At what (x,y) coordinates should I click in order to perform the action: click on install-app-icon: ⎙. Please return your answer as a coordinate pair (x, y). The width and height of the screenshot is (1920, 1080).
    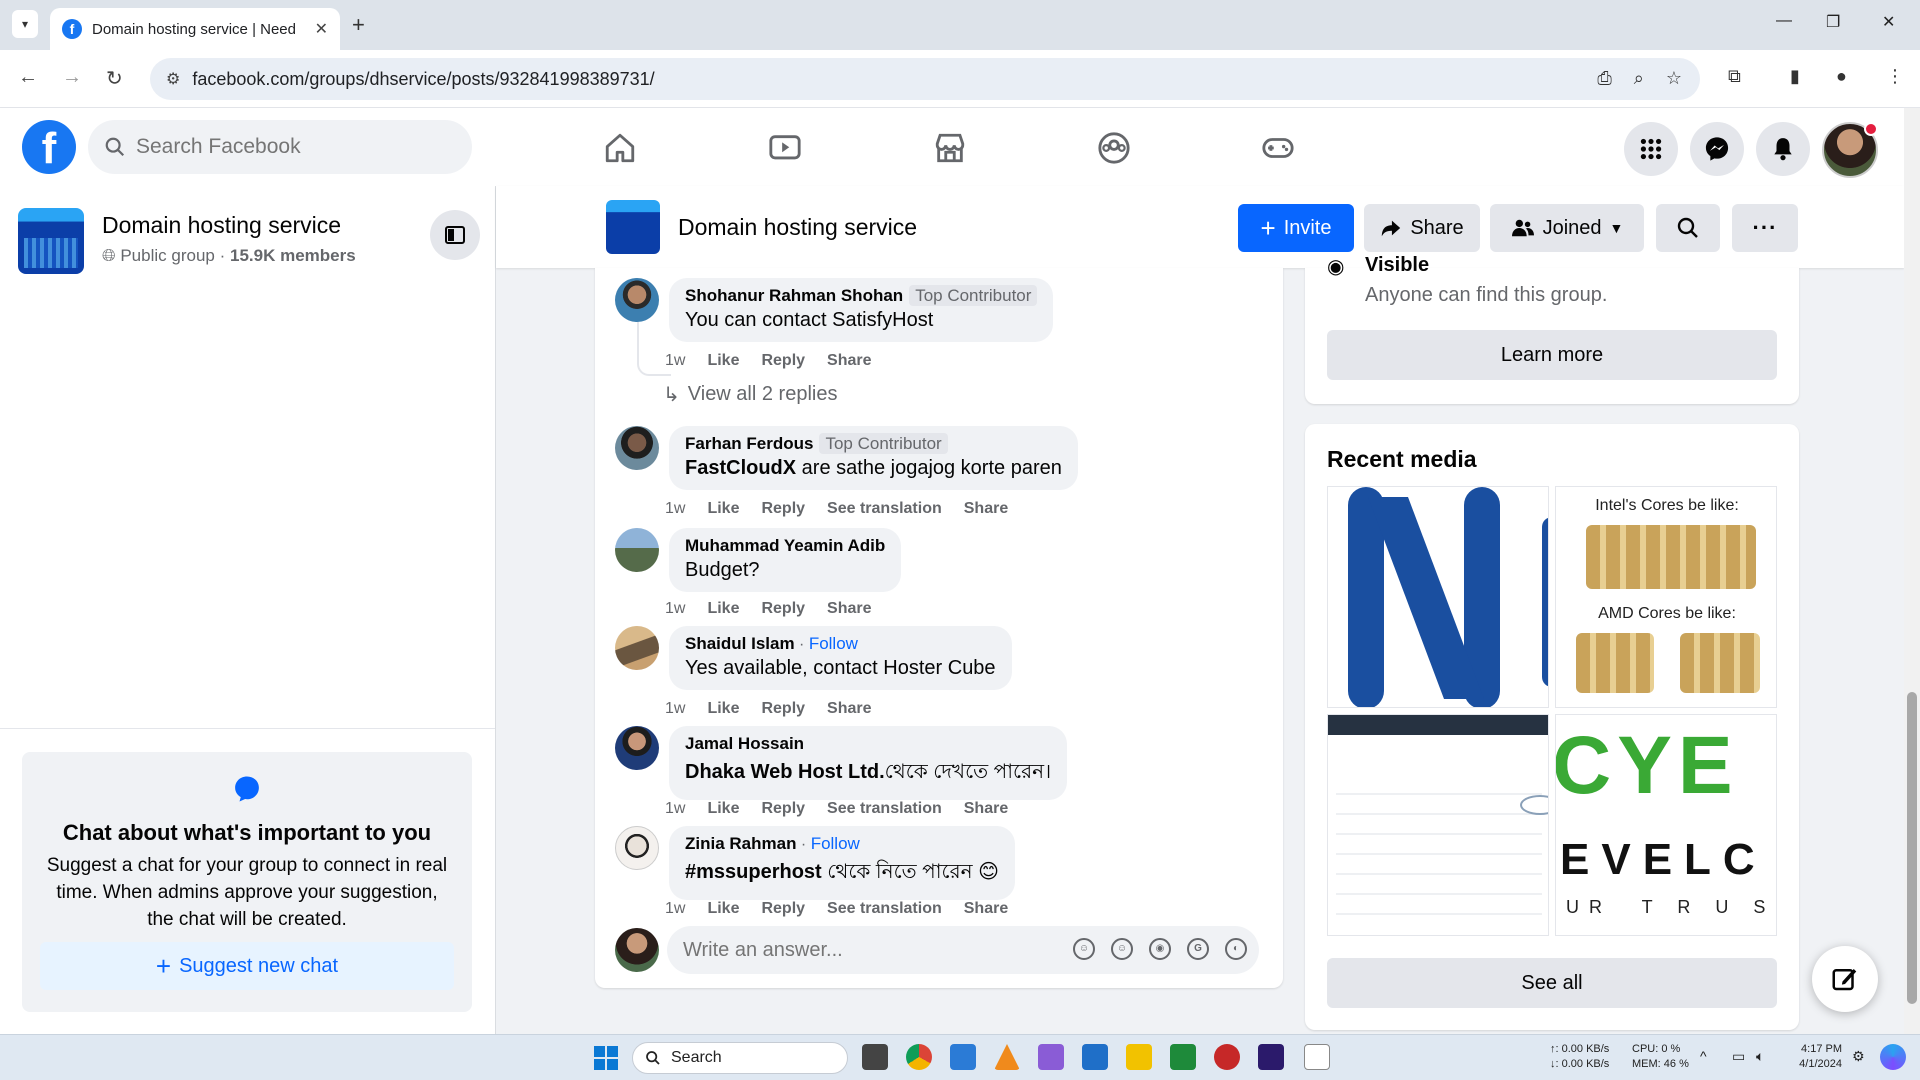
    Looking at the image, I should click on (1604, 78).